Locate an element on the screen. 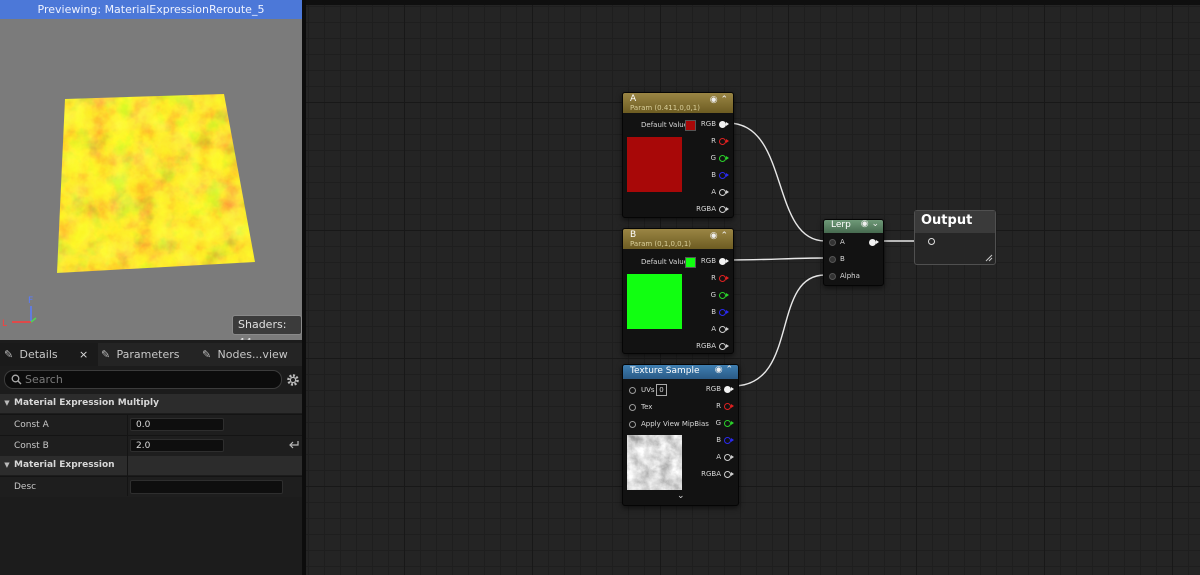  tab-nodes-view: ✎ Nodes...view is located at coordinates (251, 354).